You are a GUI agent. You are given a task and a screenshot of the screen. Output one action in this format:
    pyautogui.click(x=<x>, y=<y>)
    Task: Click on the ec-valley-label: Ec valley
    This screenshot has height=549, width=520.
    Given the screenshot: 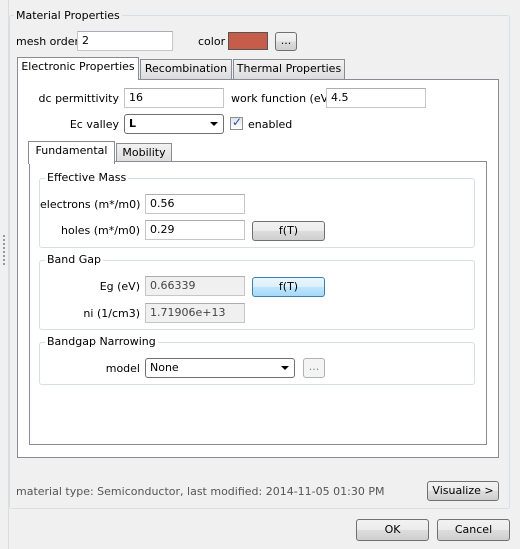 What is the action you would take?
    pyautogui.click(x=94, y=124)
    